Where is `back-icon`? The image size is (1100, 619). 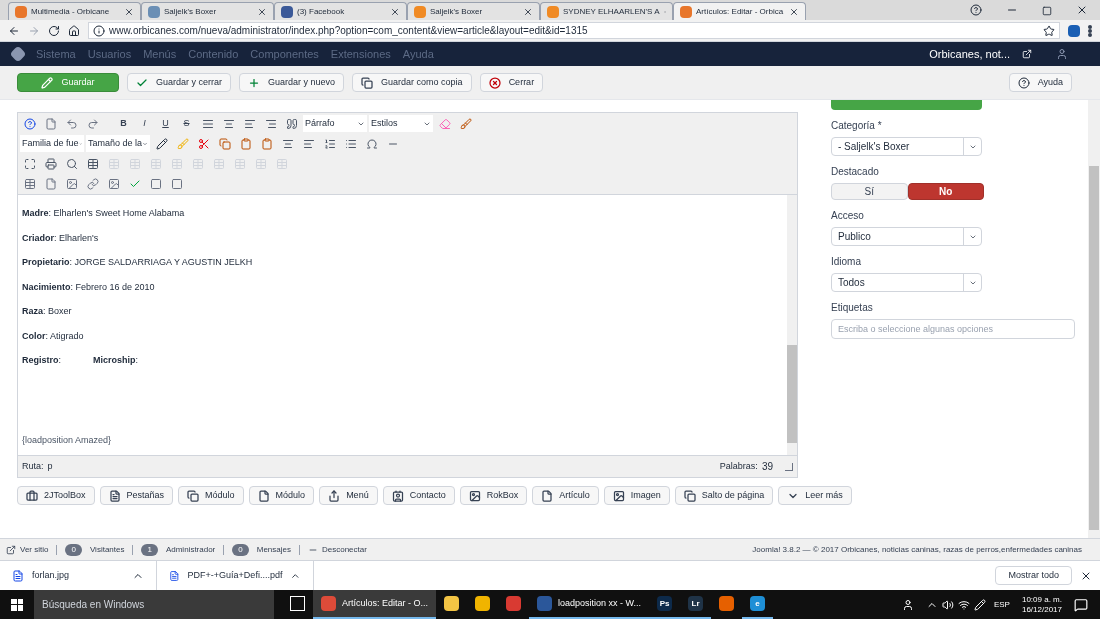
back-icon is located at coordinates (14, 30).